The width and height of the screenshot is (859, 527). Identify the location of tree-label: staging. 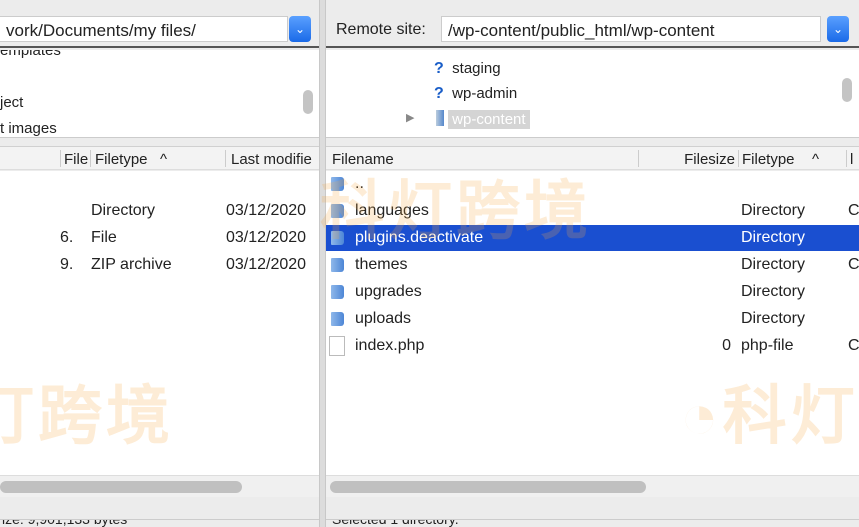
(476, 68).